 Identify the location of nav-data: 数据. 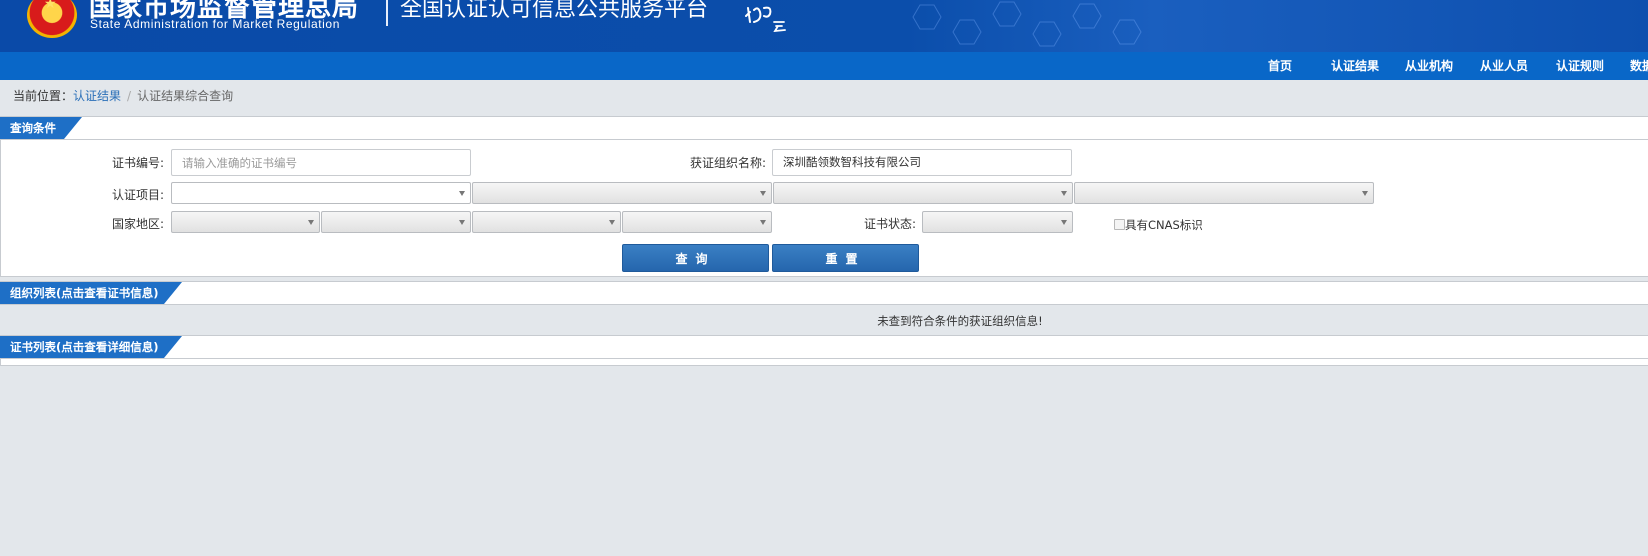
(1639, 66).